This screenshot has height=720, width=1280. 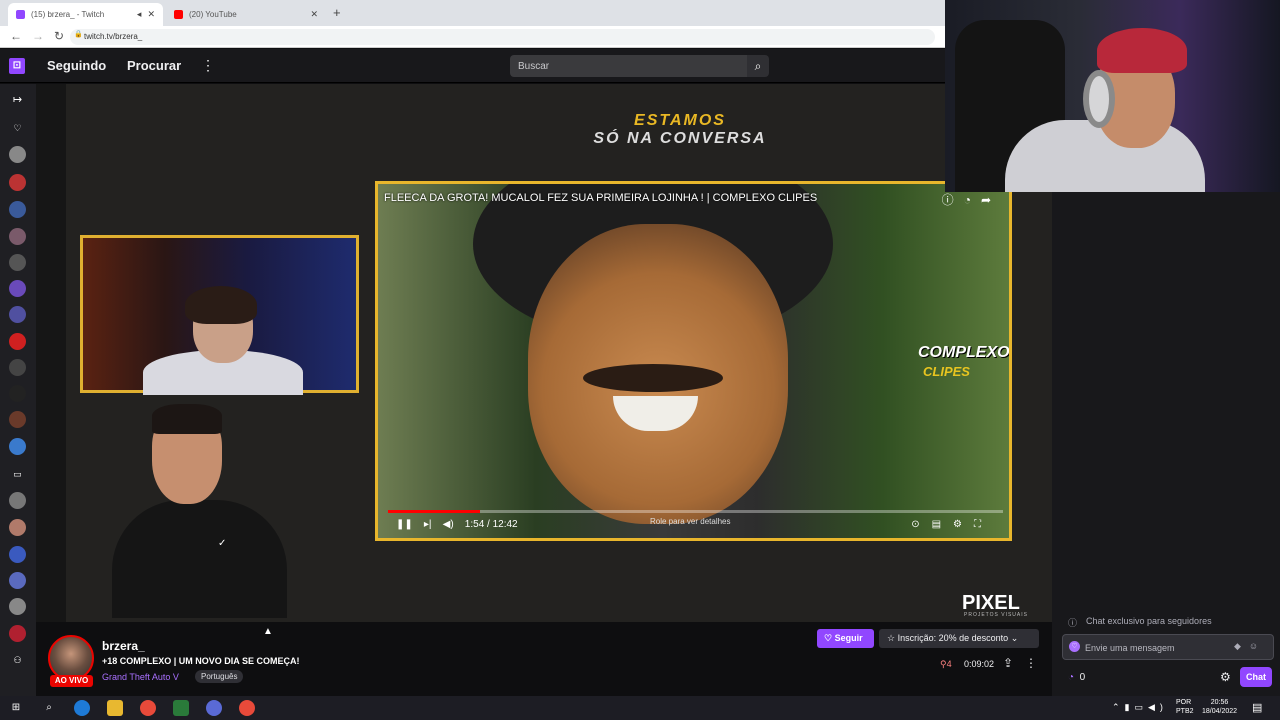 What do you see at coordinates (78, 34) in the screenshot?
I see `lock-icon: 🔒` at bounding box center [78, 34].